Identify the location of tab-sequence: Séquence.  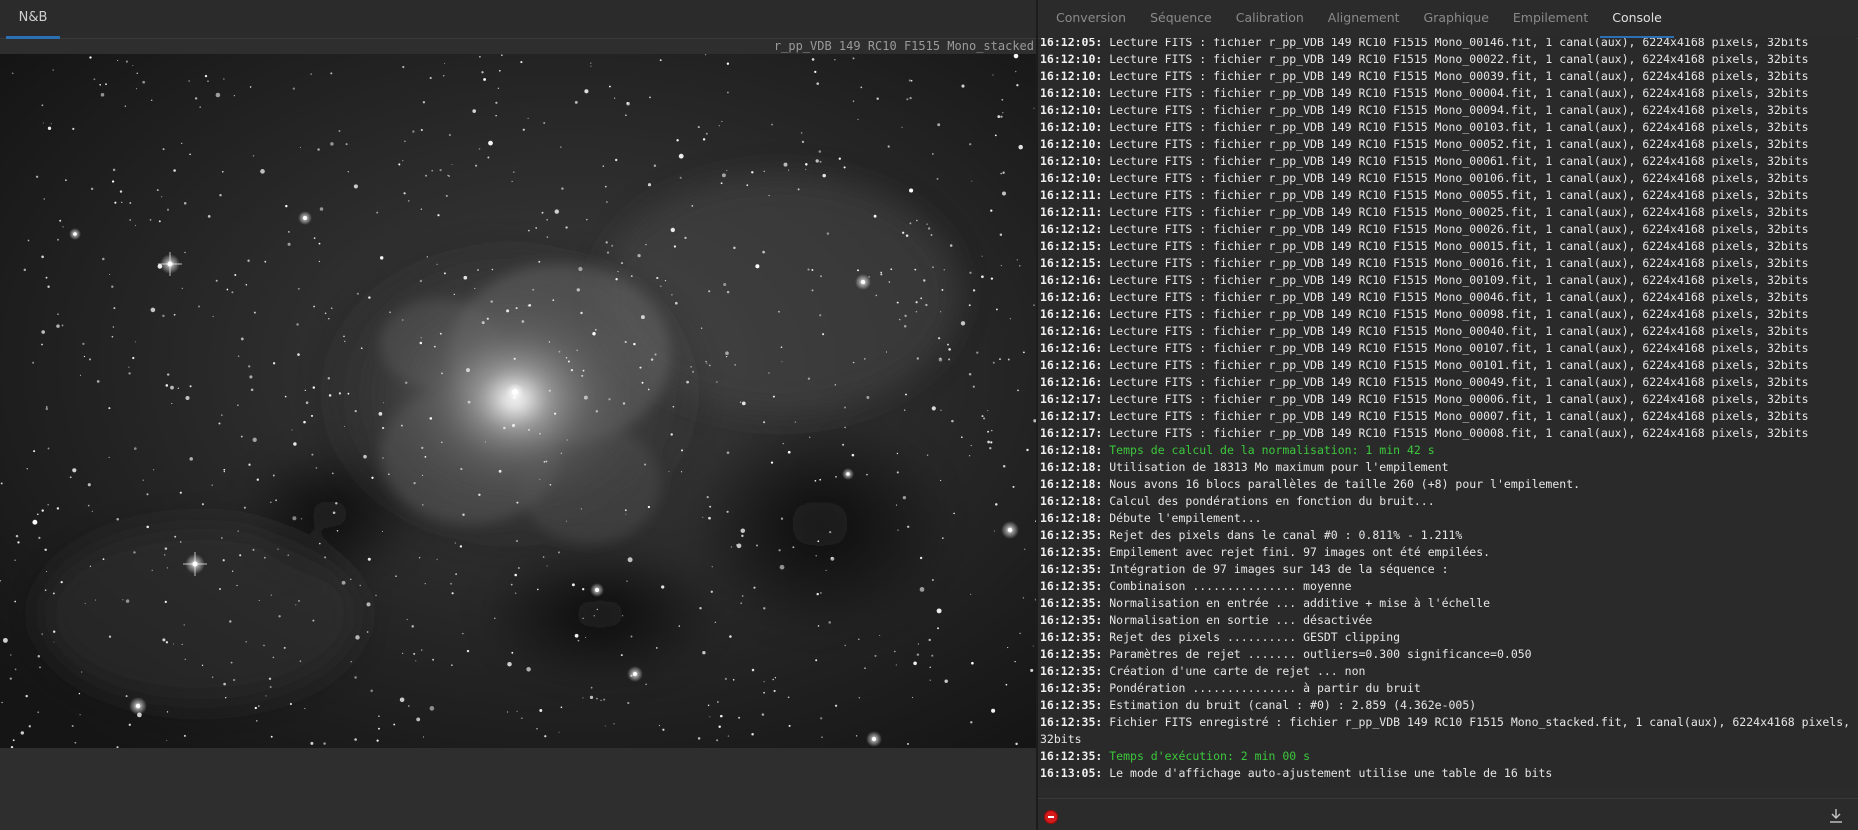
(1181, 19).